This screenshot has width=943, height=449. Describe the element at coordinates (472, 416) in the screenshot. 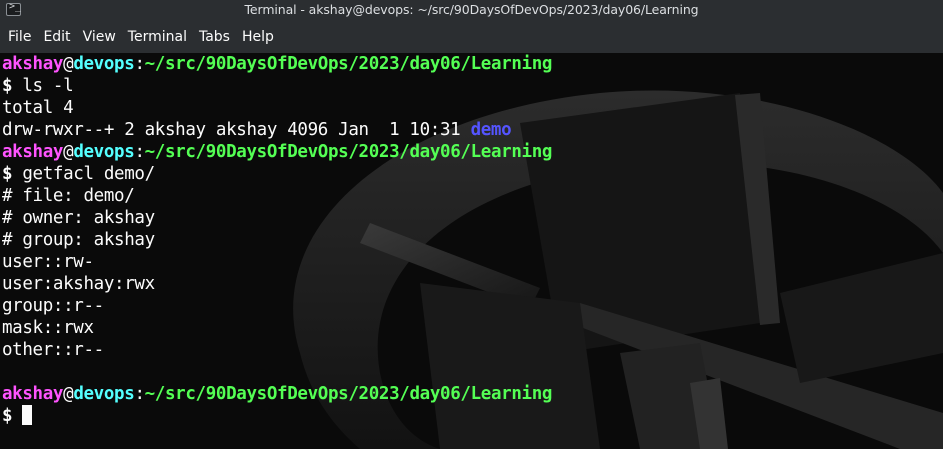

I see `active-command-line: $` at that location.